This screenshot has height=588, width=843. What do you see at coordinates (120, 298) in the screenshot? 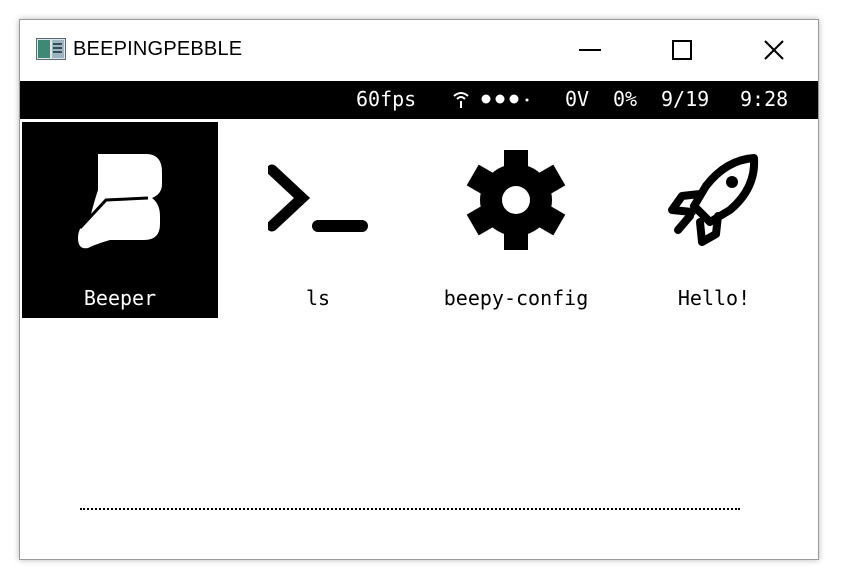
I see `app-label: Beeper` at bounding box center [120, 298].